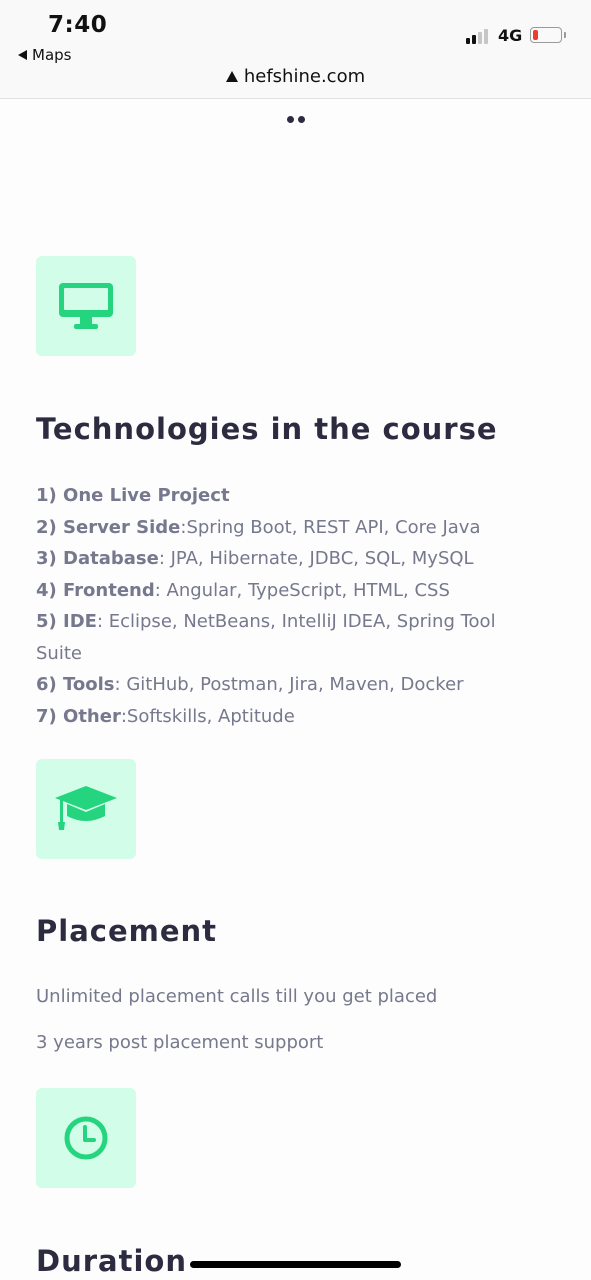 This screenshot has height=1280, width=591. Describe the element at coordinates (295, 49) in the screenshot. I see `status-bar: 7:40 Maps 4G hefshine.com` at that location.